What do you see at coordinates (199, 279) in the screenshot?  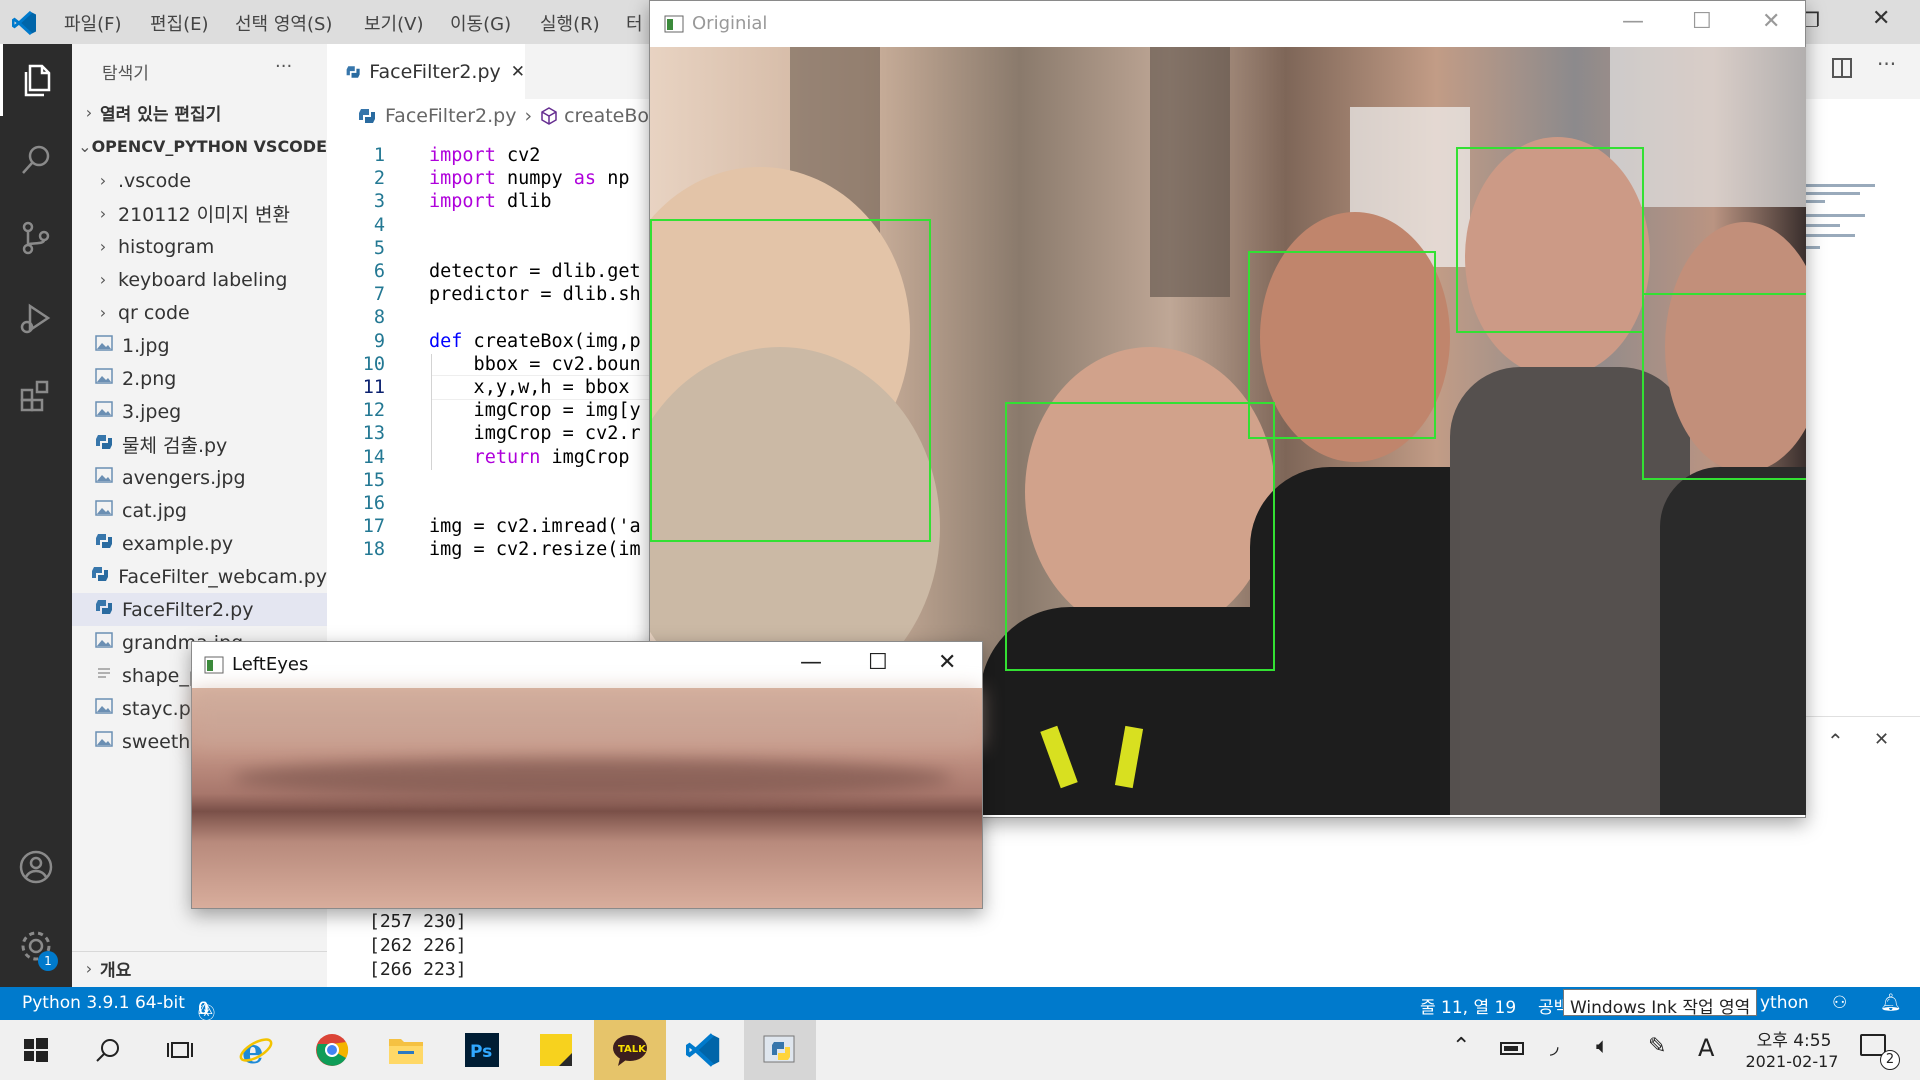 I see `folder-item: › keyboard labeling` at bounding box center [199, 279].